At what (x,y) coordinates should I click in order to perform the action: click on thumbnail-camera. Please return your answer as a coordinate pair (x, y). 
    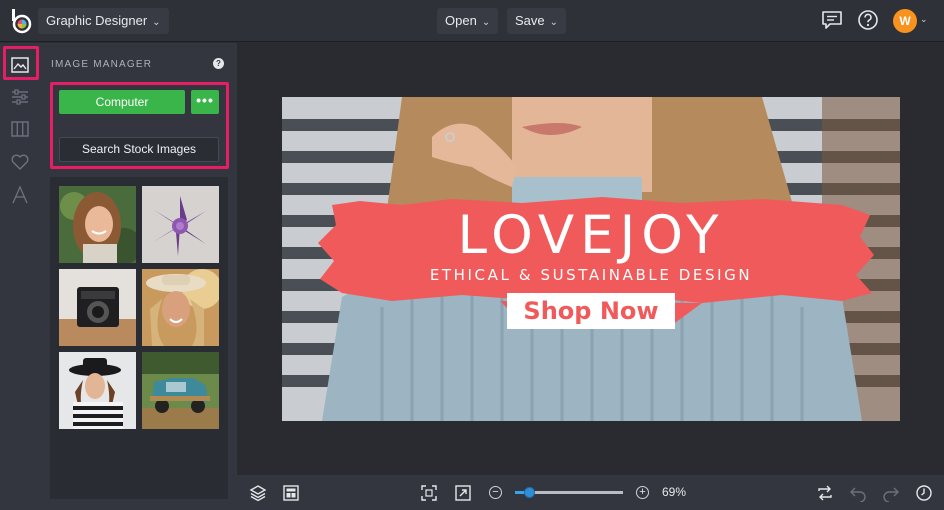
    Looking at the image, I should click on (97, 307).